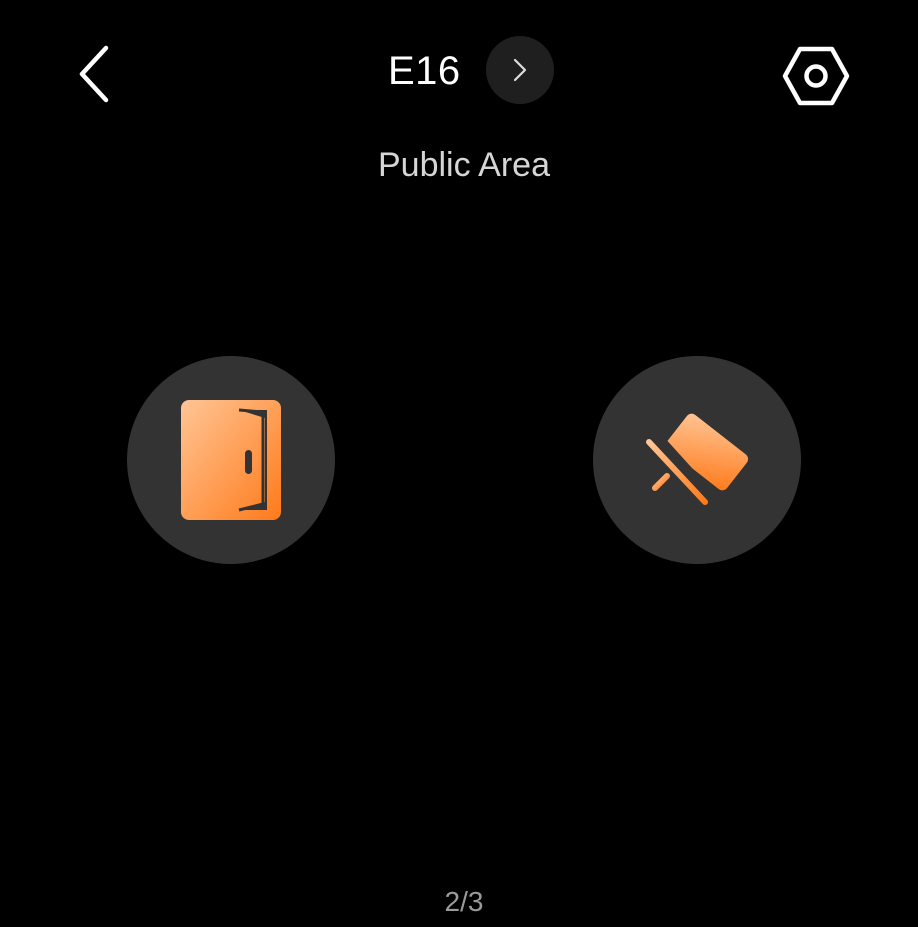  What do you see at coordinates (464, 901) in the screenshot?
I see `page-indicator: 2/3` at bounding box center [464, 901].